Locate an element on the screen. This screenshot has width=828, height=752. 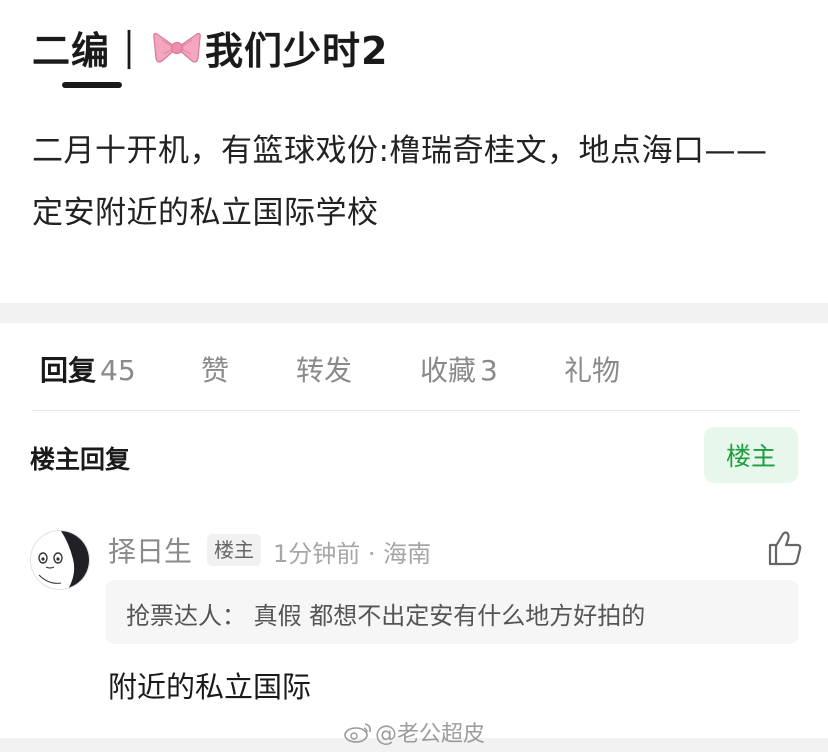
comment-body: 附近的私立国际 is located at coordinates (210, 687).